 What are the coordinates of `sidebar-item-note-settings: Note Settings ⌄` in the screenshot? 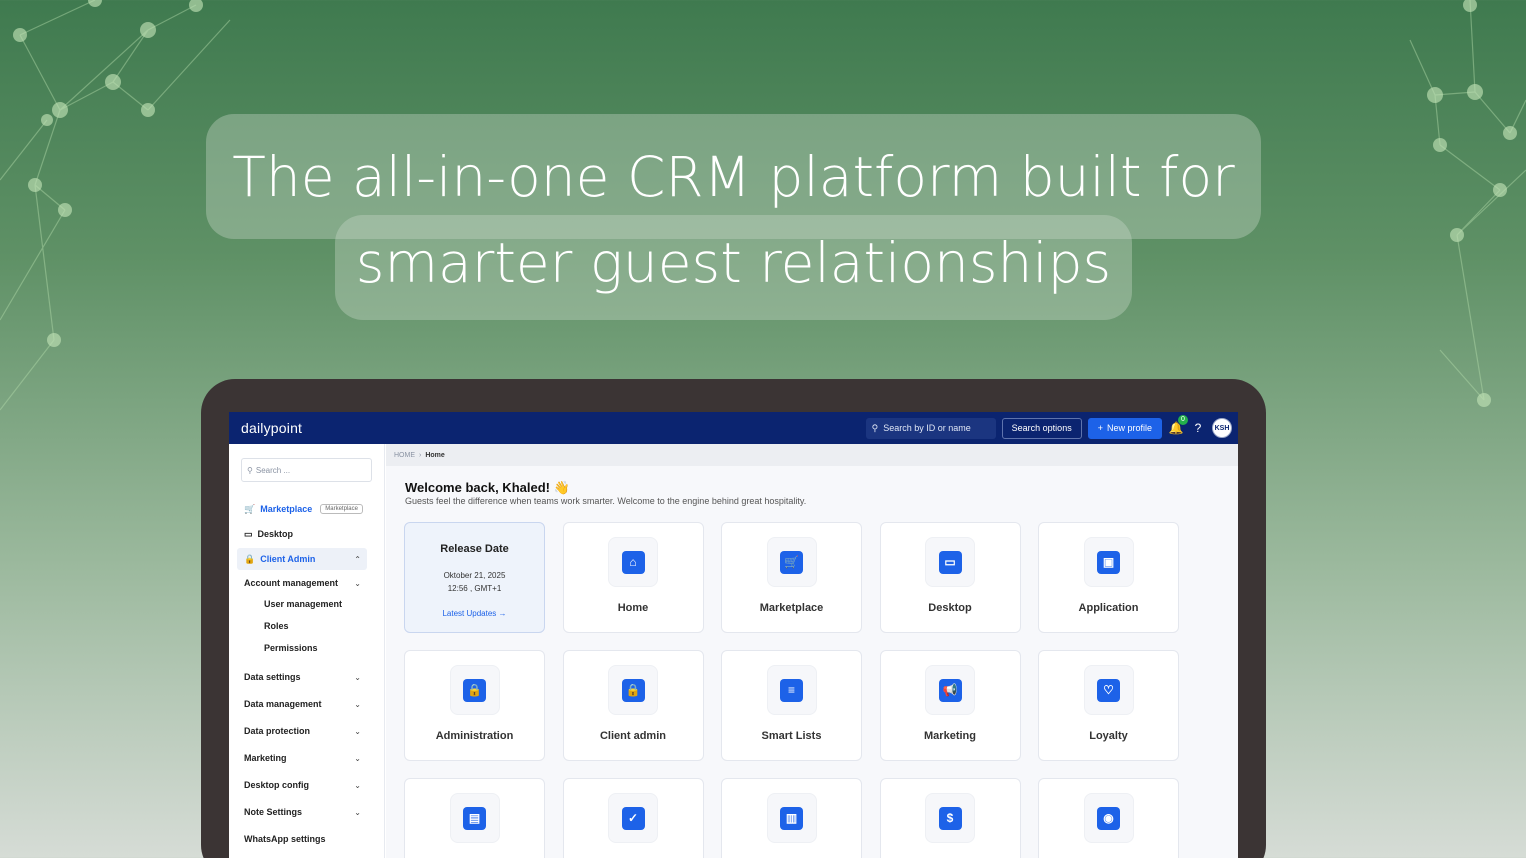 It's located at (302, 812).